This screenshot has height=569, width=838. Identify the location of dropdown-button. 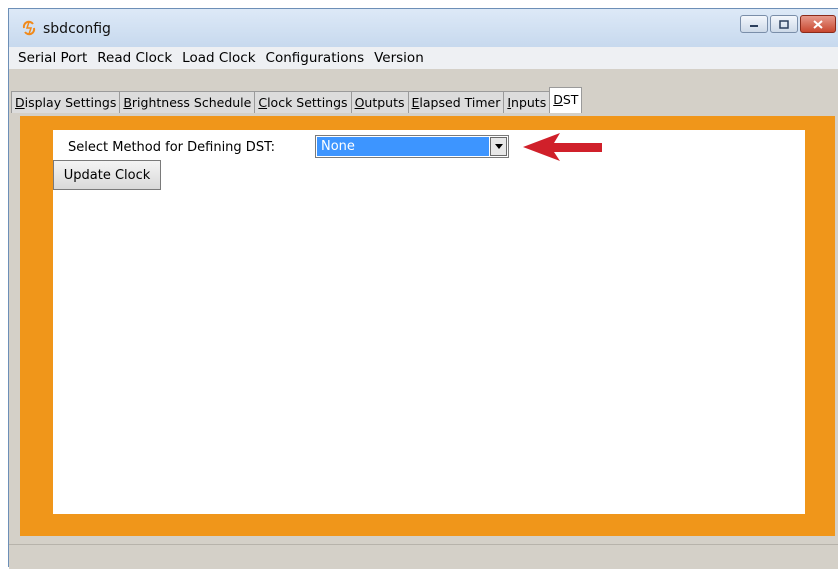
(498, 146).